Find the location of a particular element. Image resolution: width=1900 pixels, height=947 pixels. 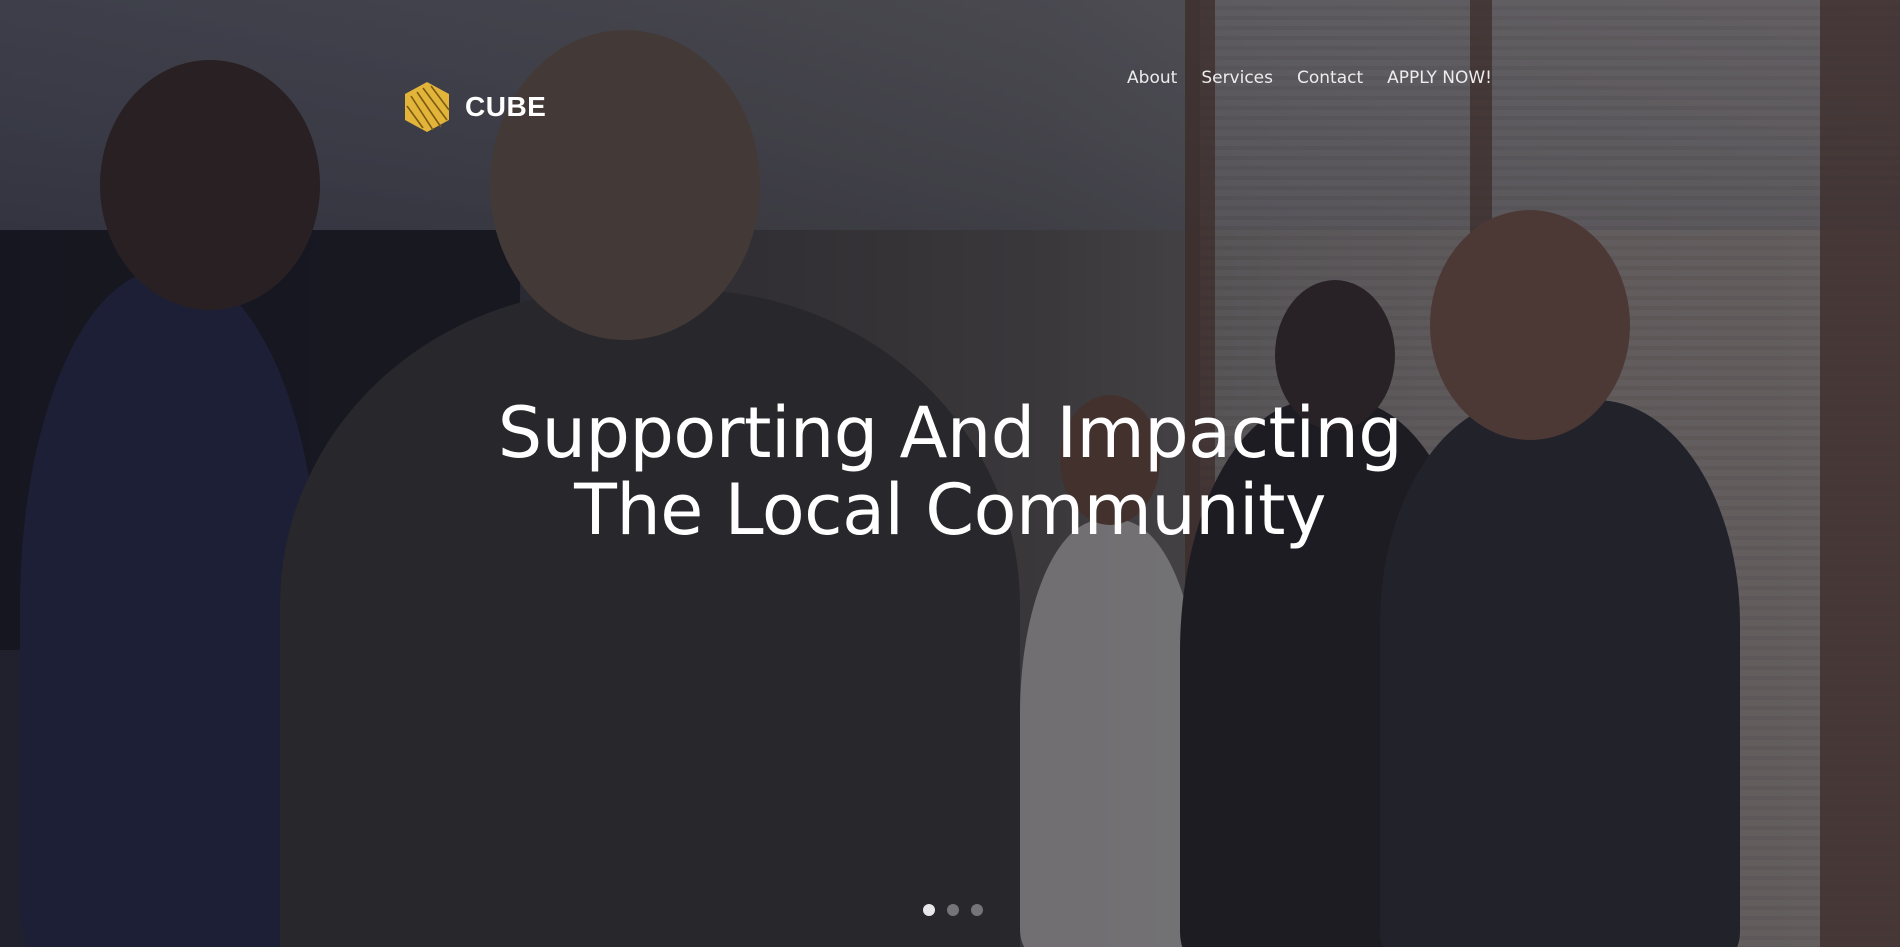

nav-item-apply-now: APPLY NOW! is located at coordinates (1439, 78).